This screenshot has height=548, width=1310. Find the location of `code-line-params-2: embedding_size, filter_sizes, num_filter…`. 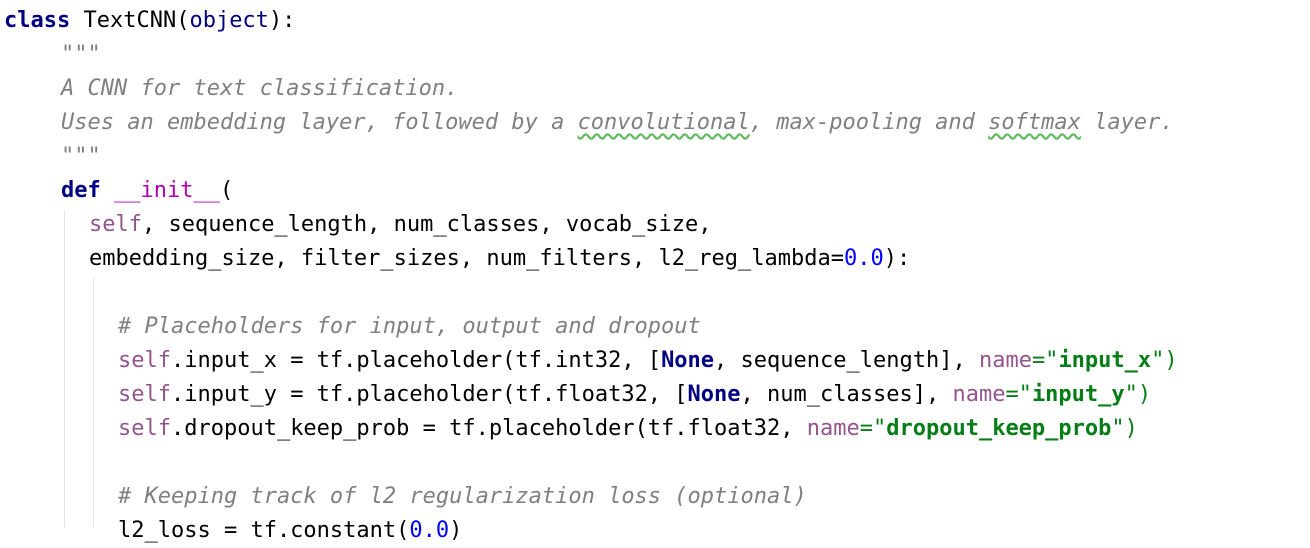

code-line-params-2: embedding_size, filter_sizes, num_filter… is located at coordinates (499, 259).